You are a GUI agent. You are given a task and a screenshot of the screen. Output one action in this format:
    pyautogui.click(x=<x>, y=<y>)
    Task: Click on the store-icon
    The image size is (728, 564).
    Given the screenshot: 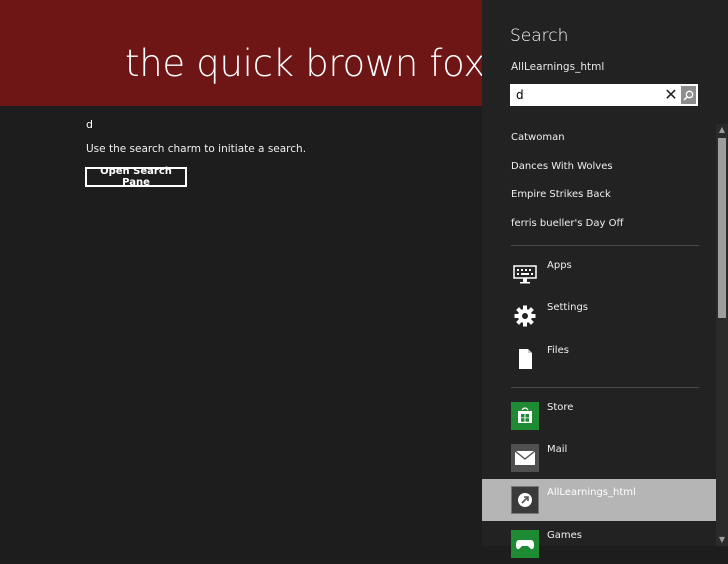 What is the action you would take?
    pyautogui.click(x=525, y=416)
    